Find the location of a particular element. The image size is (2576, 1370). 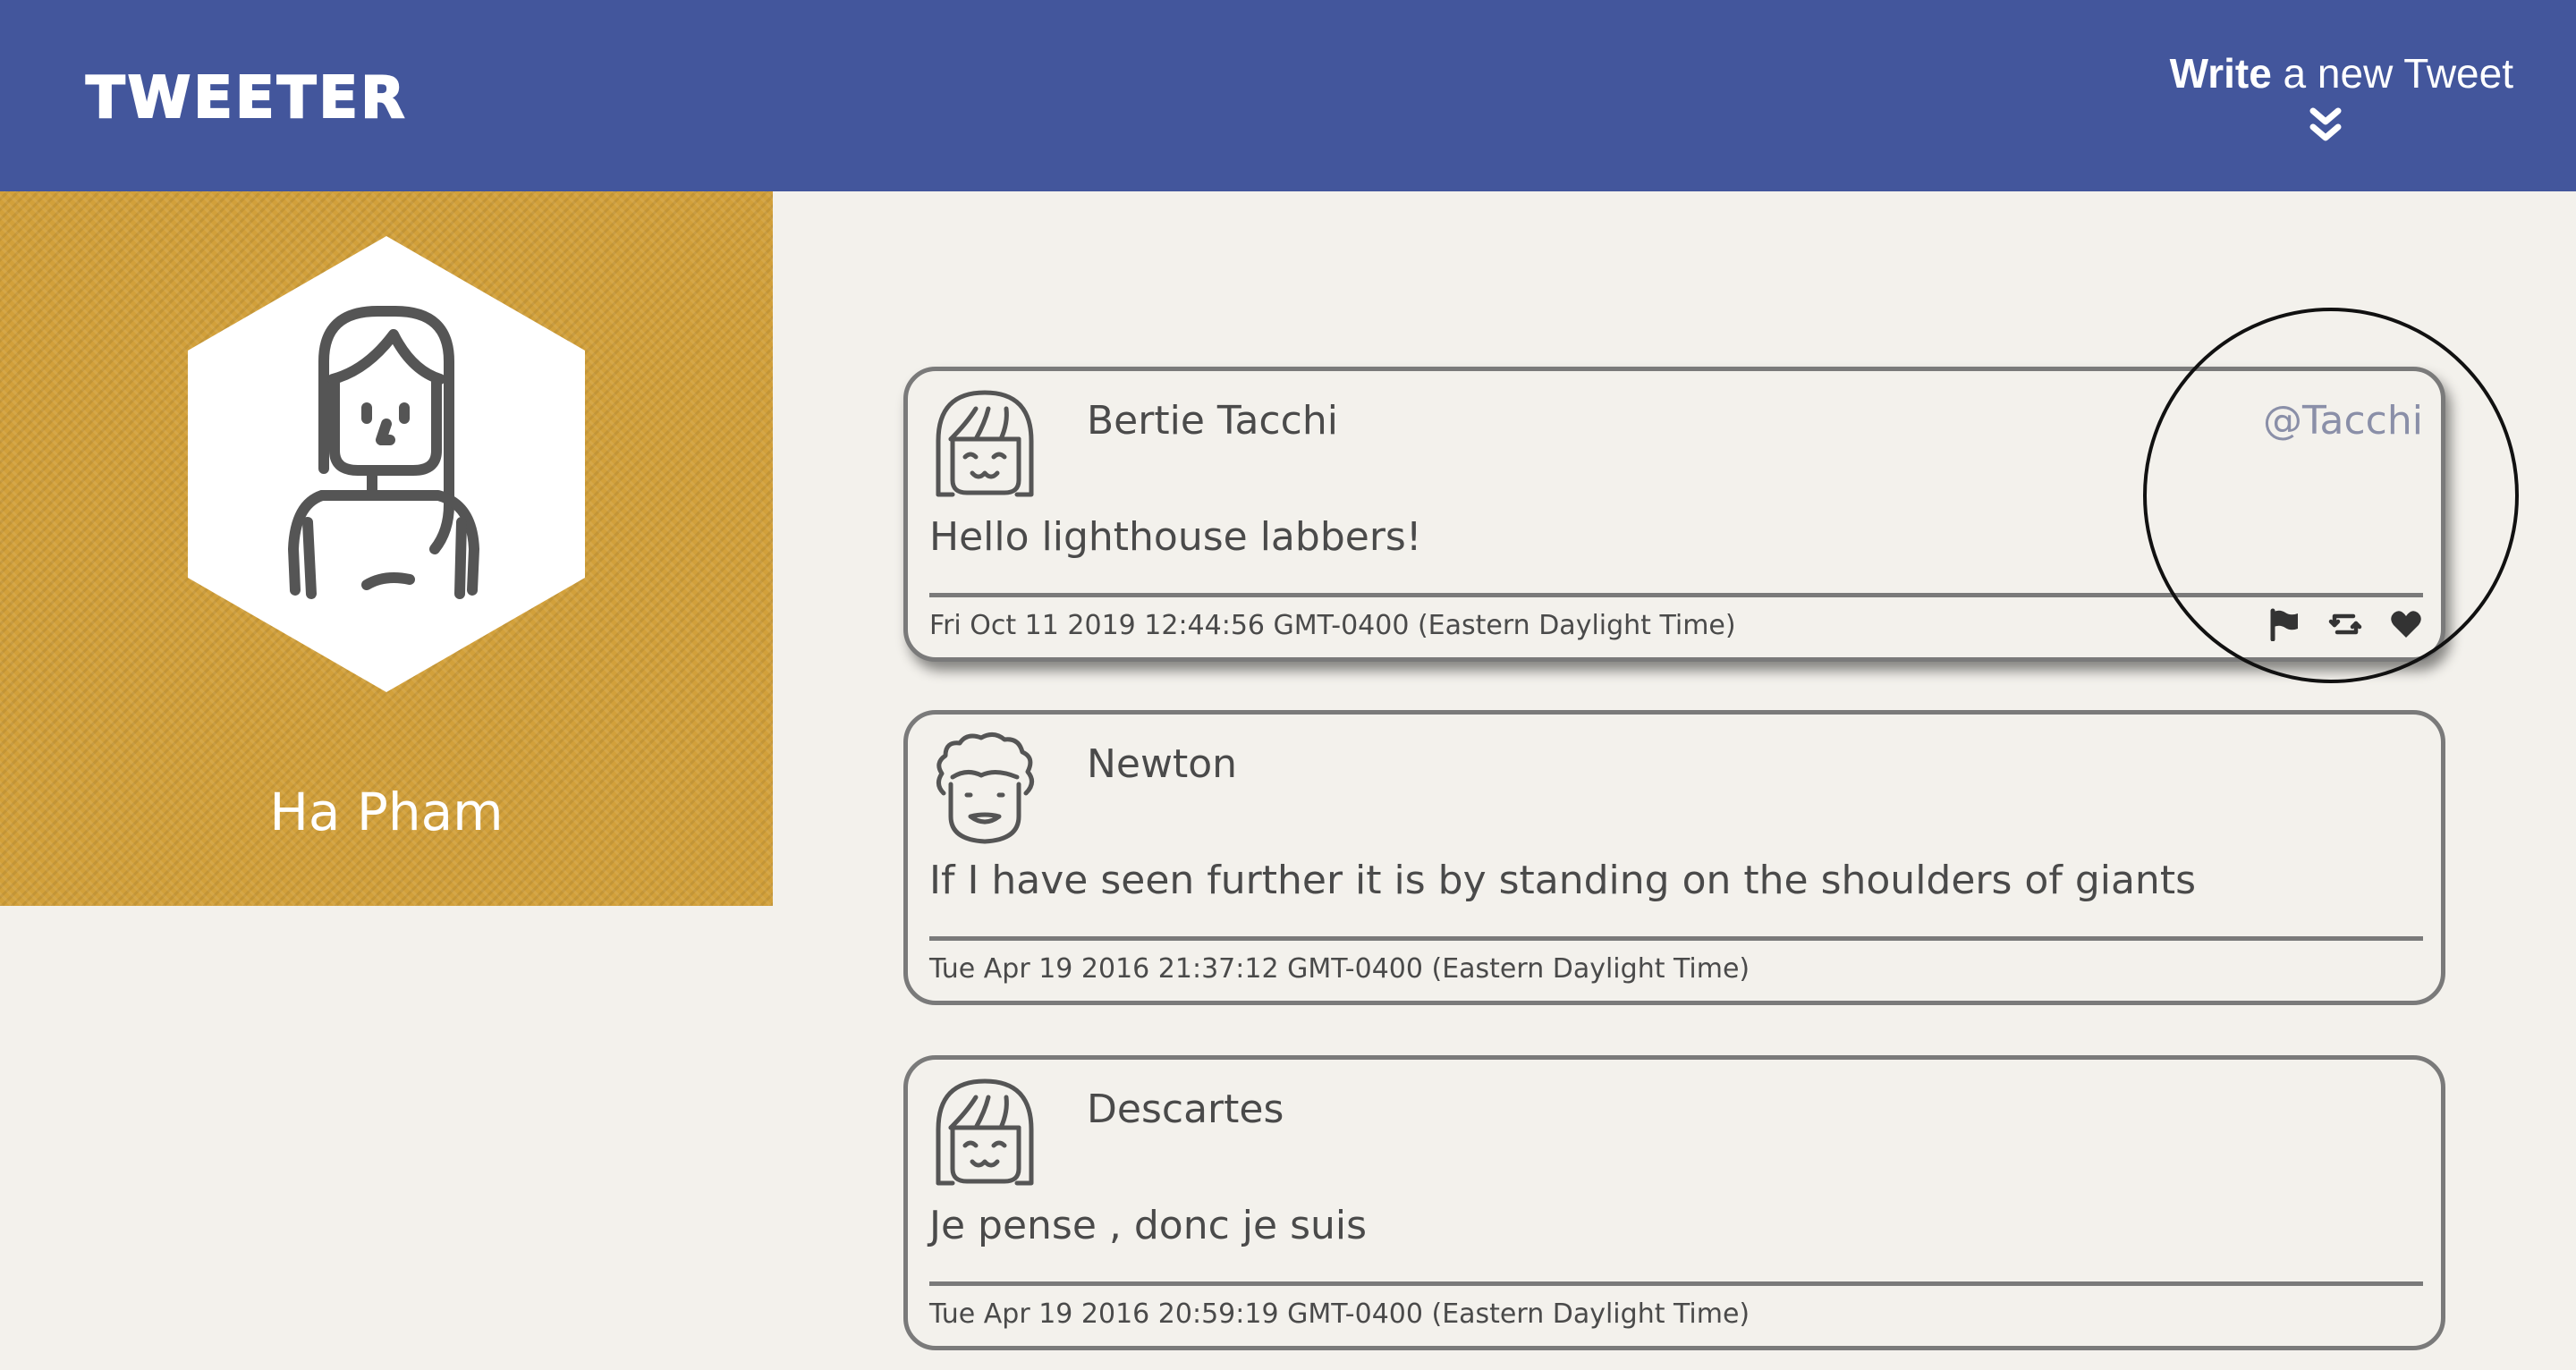

write-new-tweet-label: Write a new Tweet is located at coordinates (2325, 73).